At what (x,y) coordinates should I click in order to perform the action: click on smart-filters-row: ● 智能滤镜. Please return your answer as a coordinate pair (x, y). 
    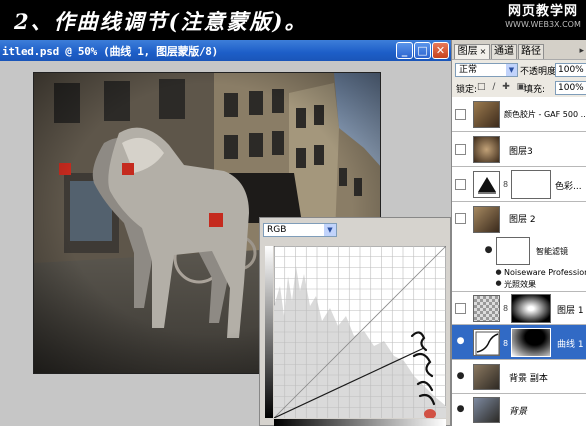
    Looking at the image, I should click on (519, 251).